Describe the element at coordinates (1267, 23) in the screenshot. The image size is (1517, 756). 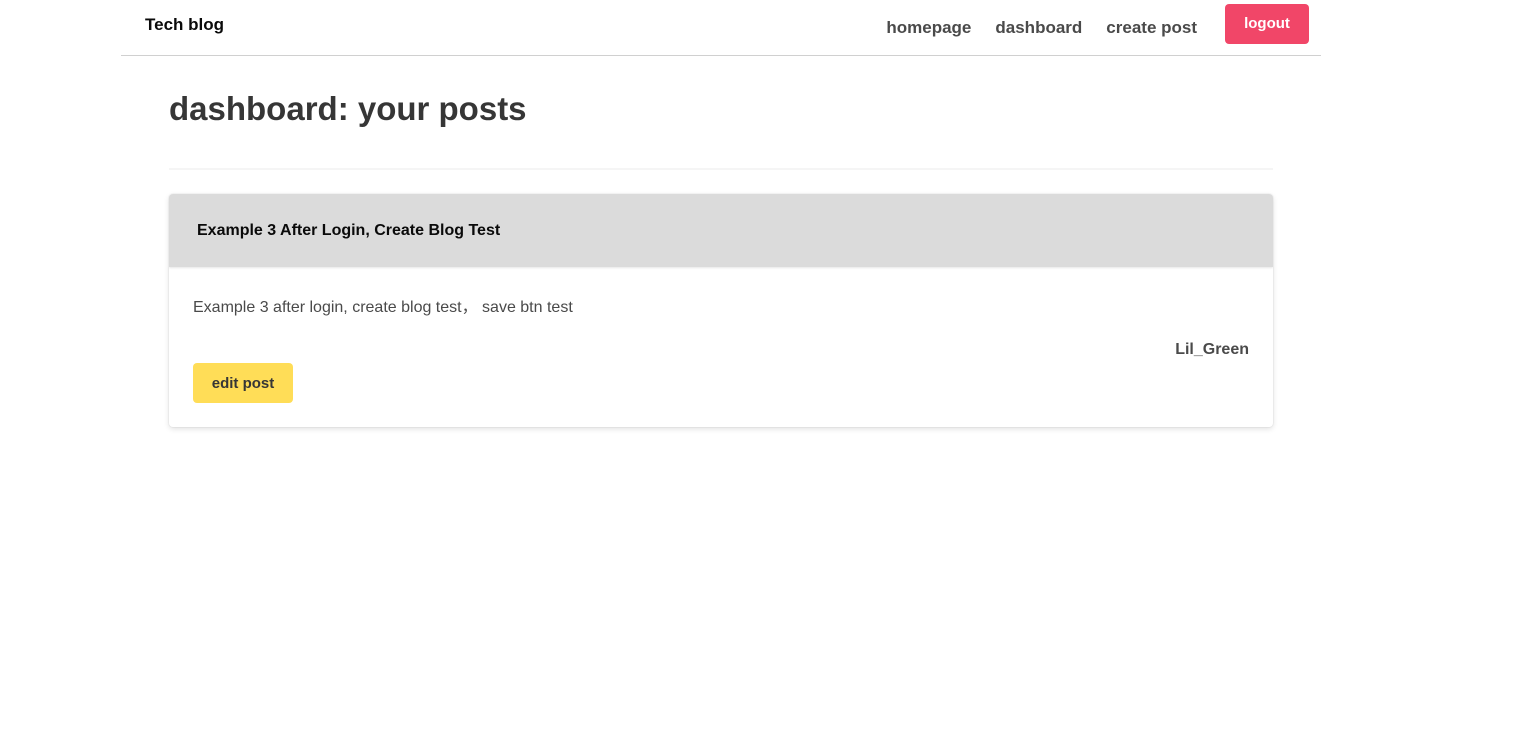
I see `logout-button: logout` at that location.